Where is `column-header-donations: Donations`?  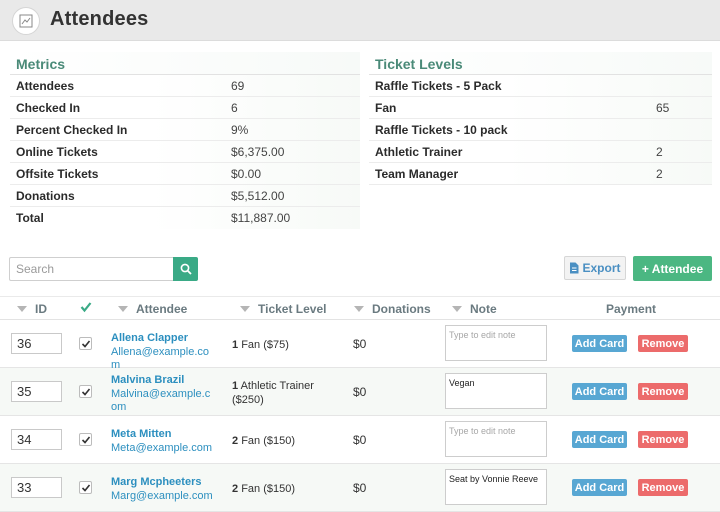
column-header-donations: Donations is located at coordinates (392, 309).